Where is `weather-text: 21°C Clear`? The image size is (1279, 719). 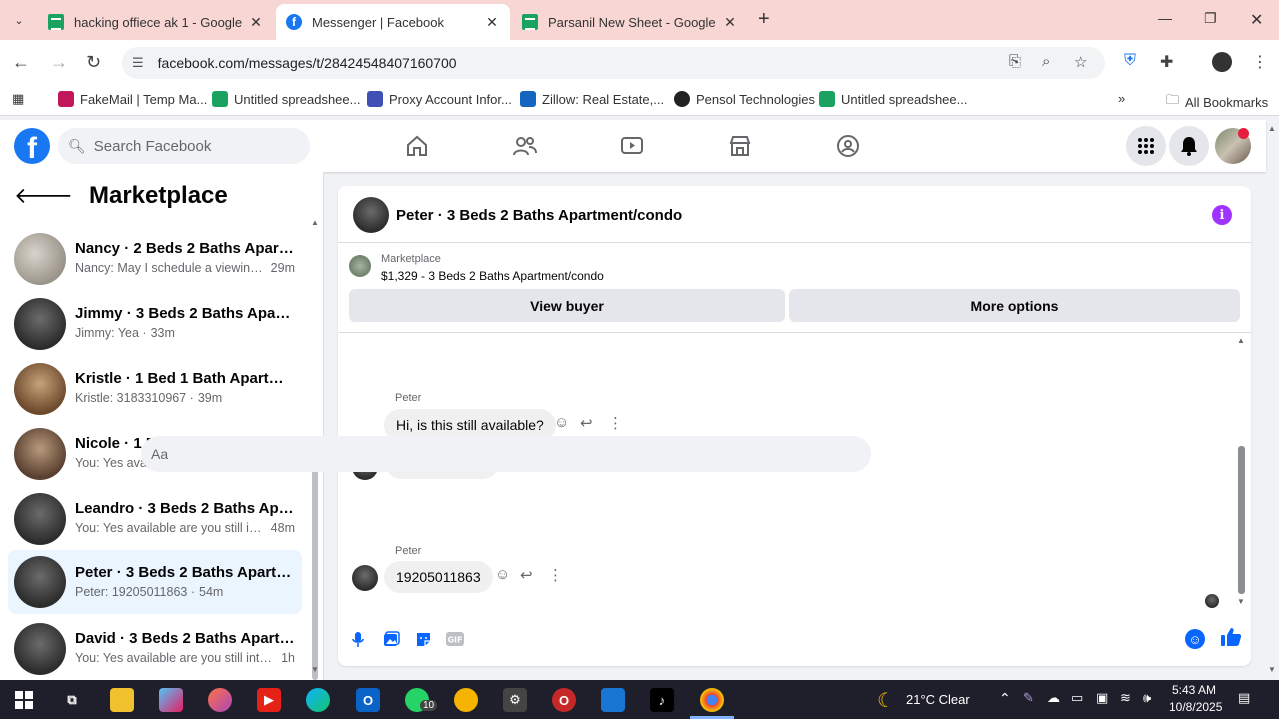 weather-text: 21°C Clear is located at coordinates (938, 699).